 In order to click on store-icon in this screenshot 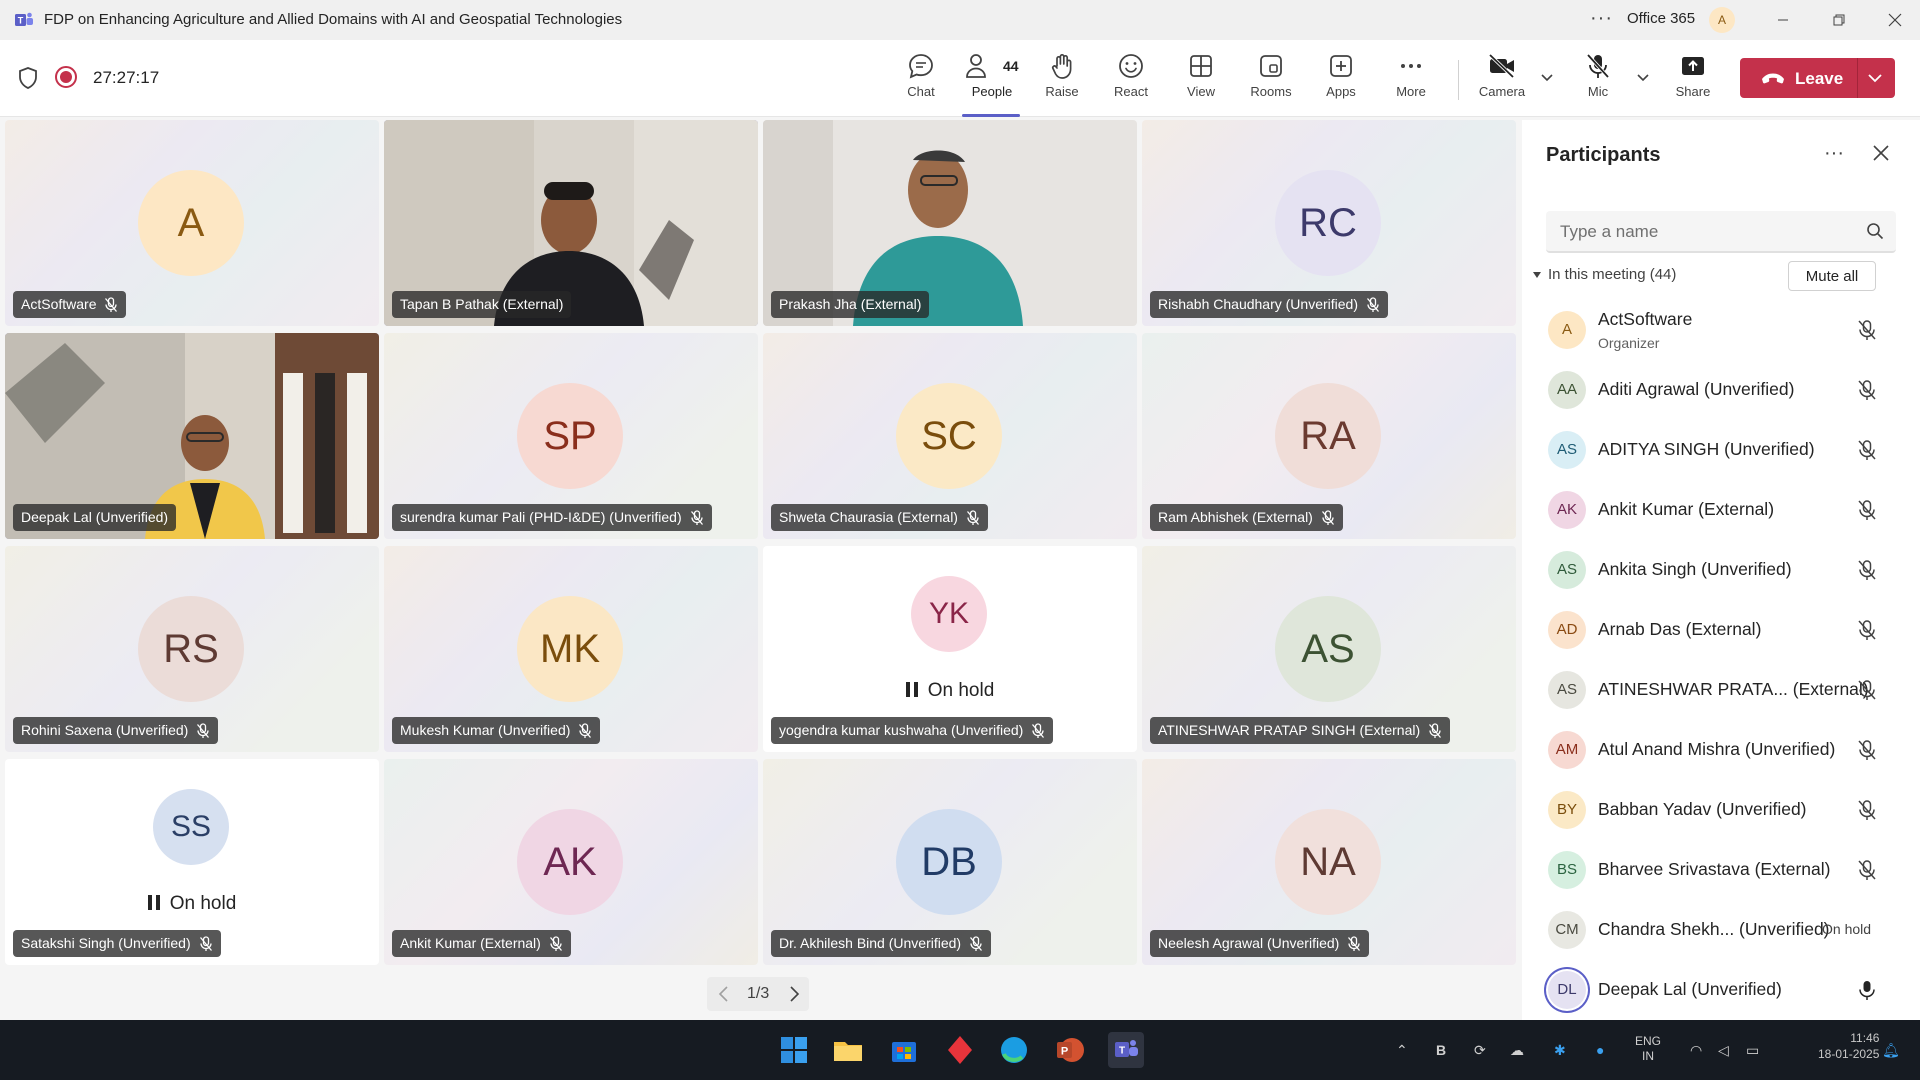, I will do `click(904, 1050)`.